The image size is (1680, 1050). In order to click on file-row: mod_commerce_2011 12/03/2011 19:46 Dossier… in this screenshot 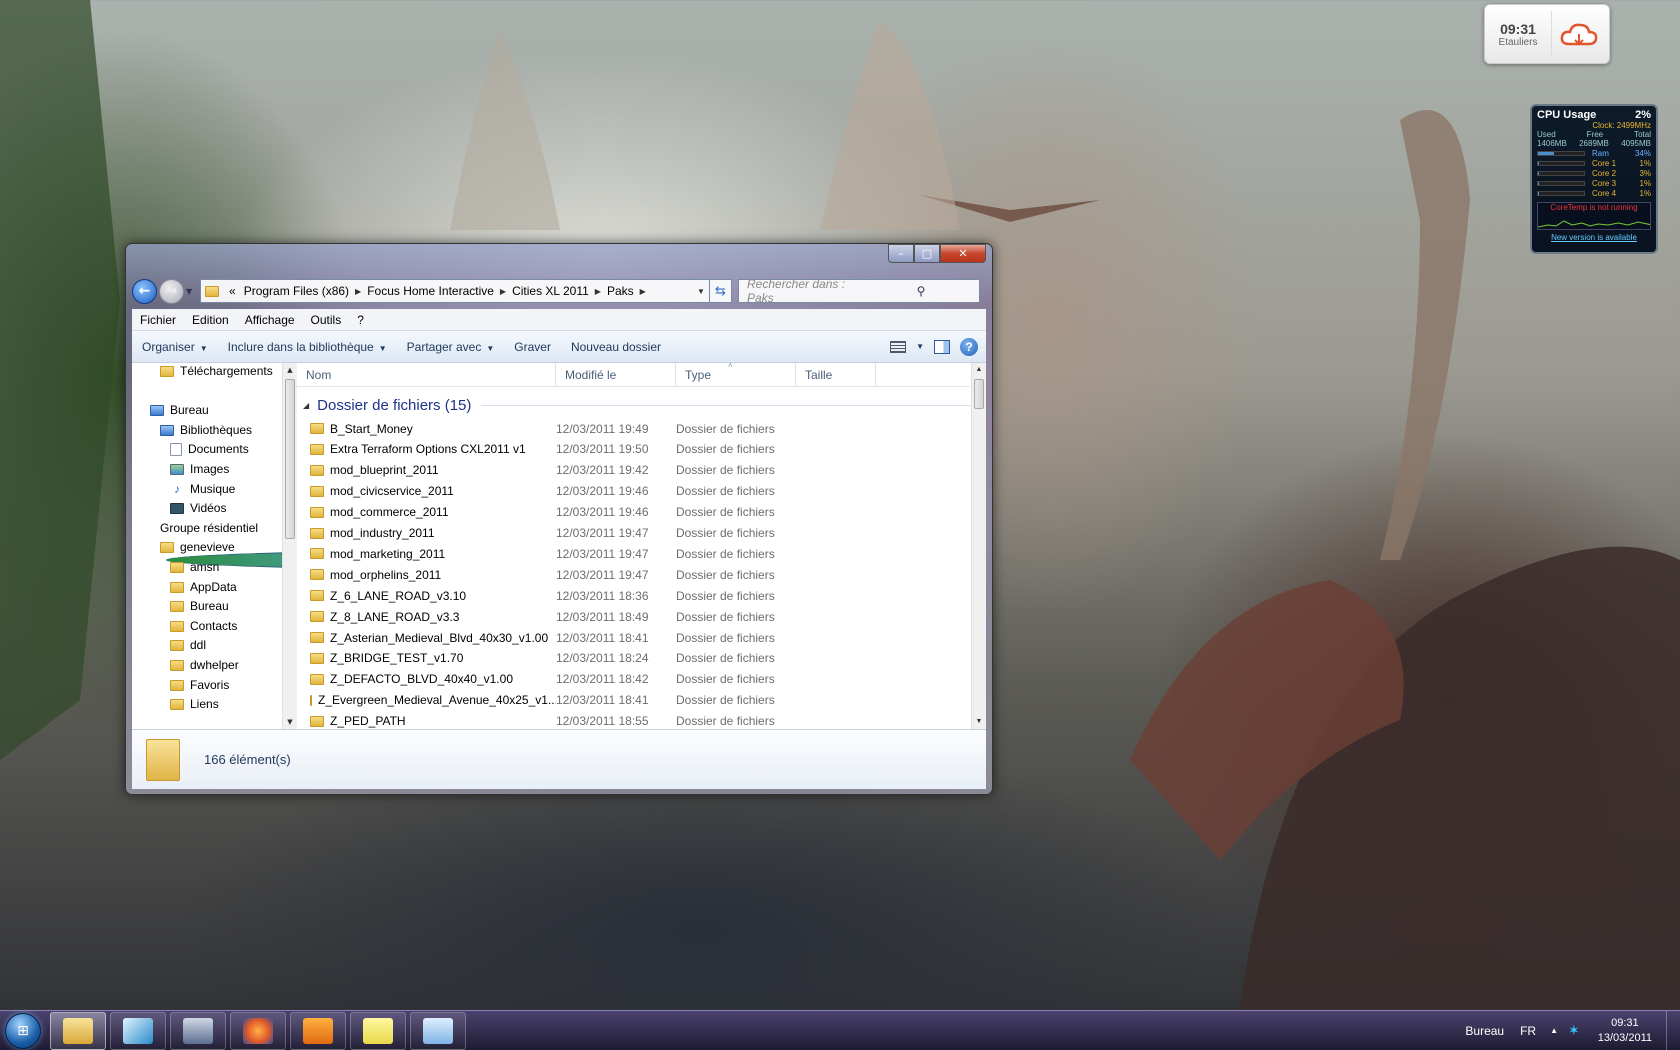, I will do `click(637, 512)`.